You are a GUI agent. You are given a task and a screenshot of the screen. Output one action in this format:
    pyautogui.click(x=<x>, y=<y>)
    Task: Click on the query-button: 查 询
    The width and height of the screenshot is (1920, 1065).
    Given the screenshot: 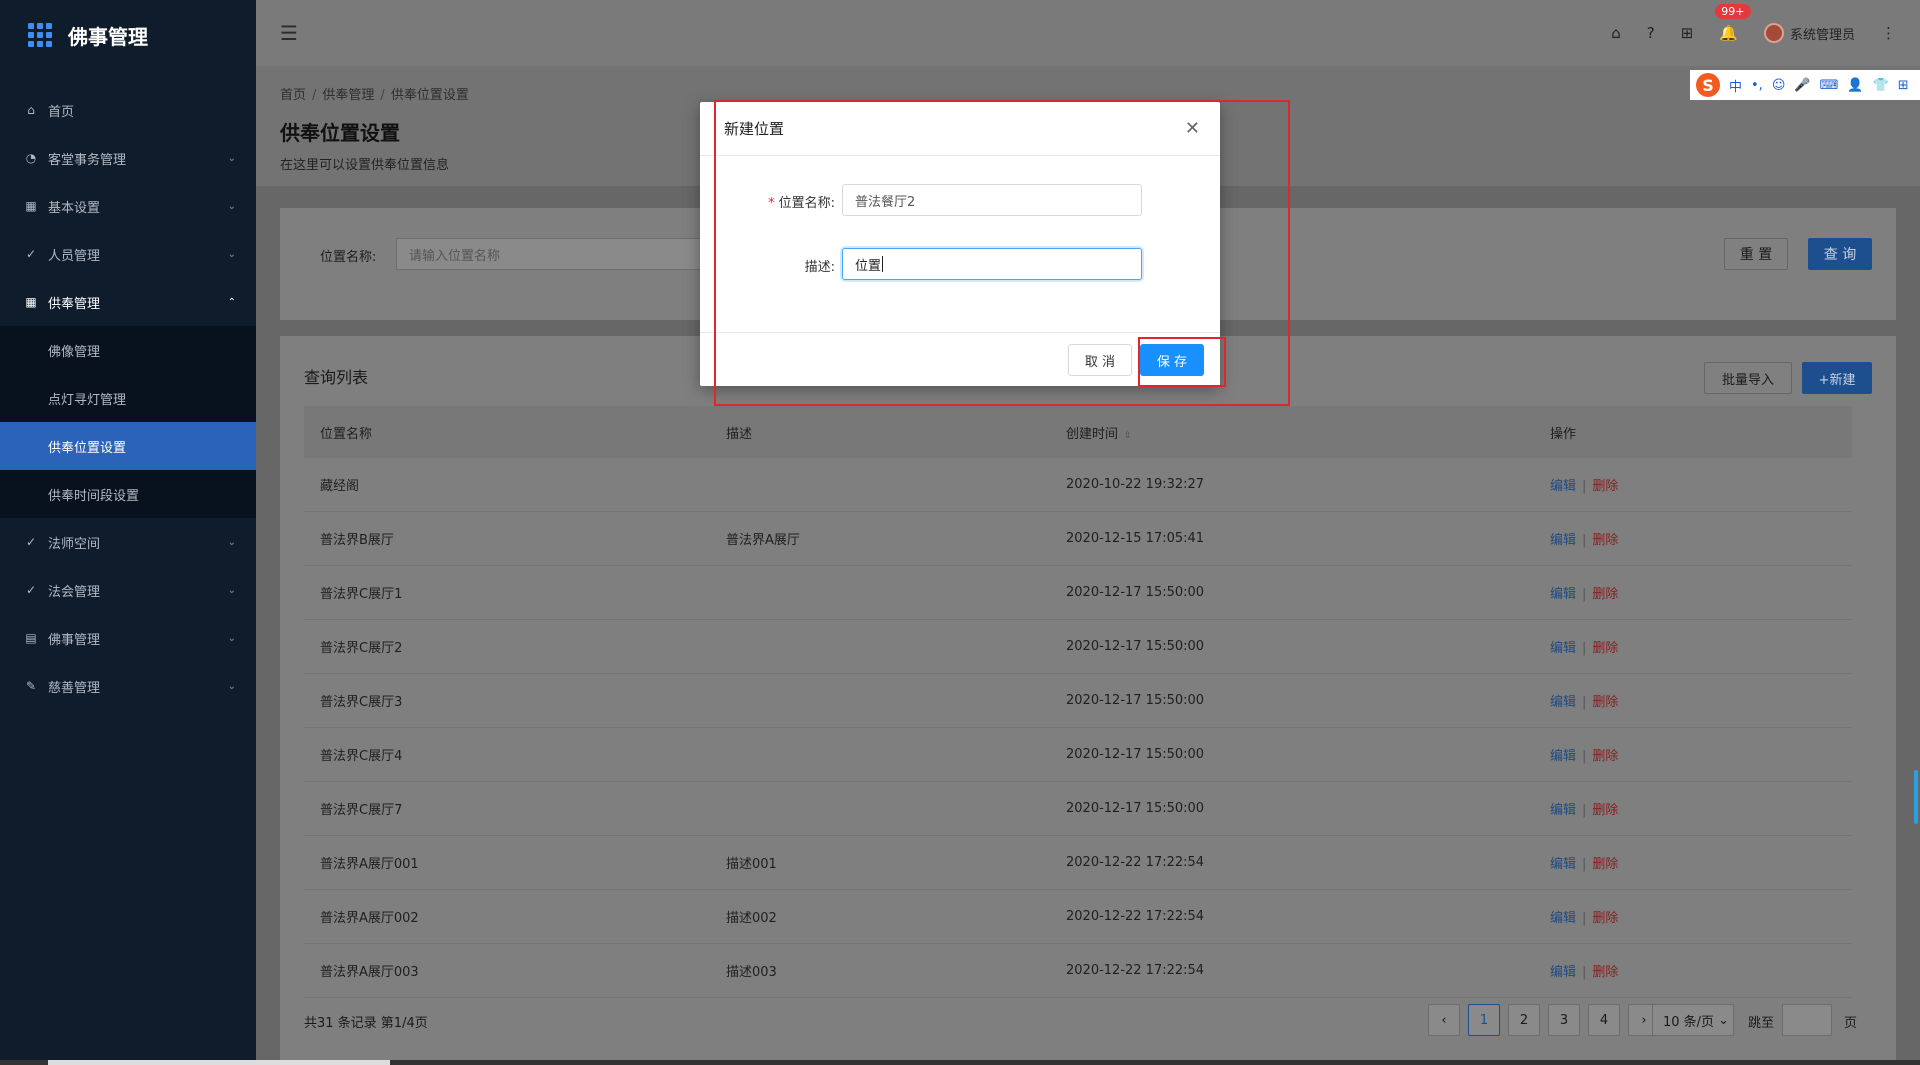 What is the action you would take?
    pyautogui.click(x=1840, y=254)
    